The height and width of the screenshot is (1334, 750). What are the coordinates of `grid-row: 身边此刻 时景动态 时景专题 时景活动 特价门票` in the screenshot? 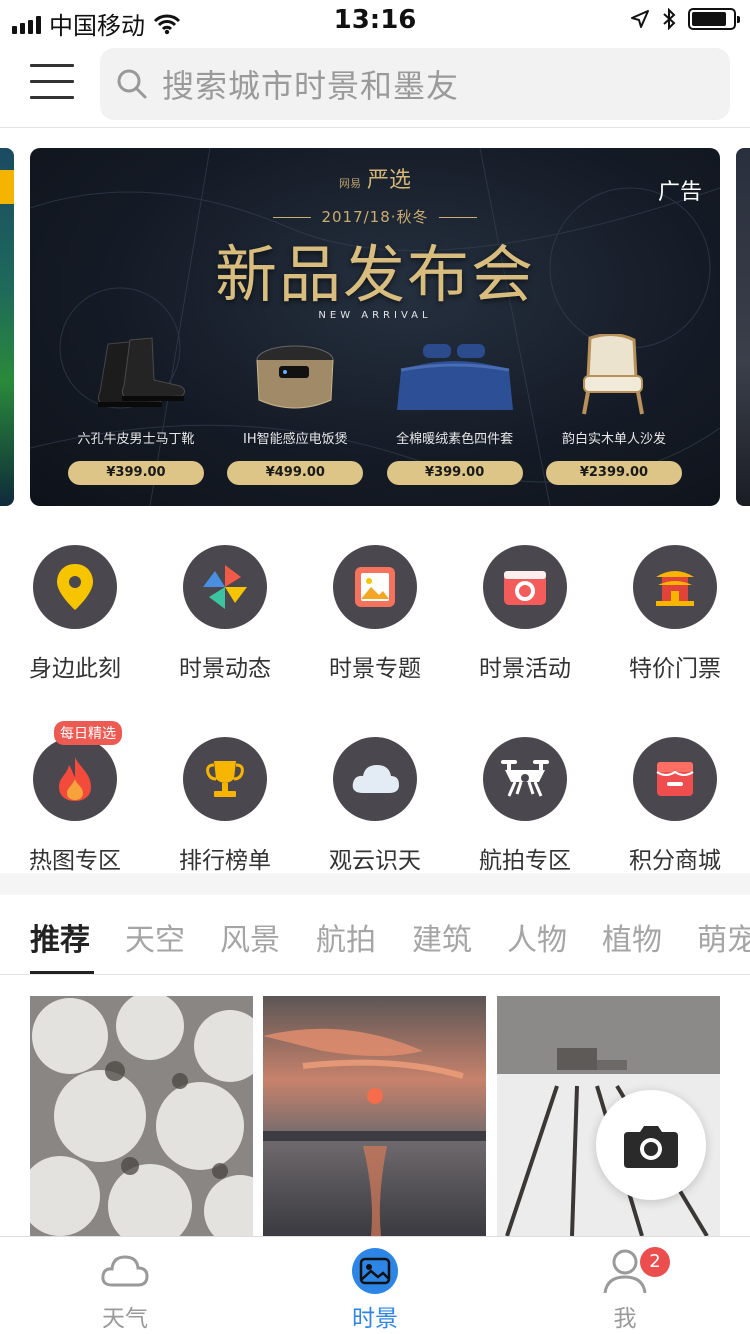 It's located at (375, 635).